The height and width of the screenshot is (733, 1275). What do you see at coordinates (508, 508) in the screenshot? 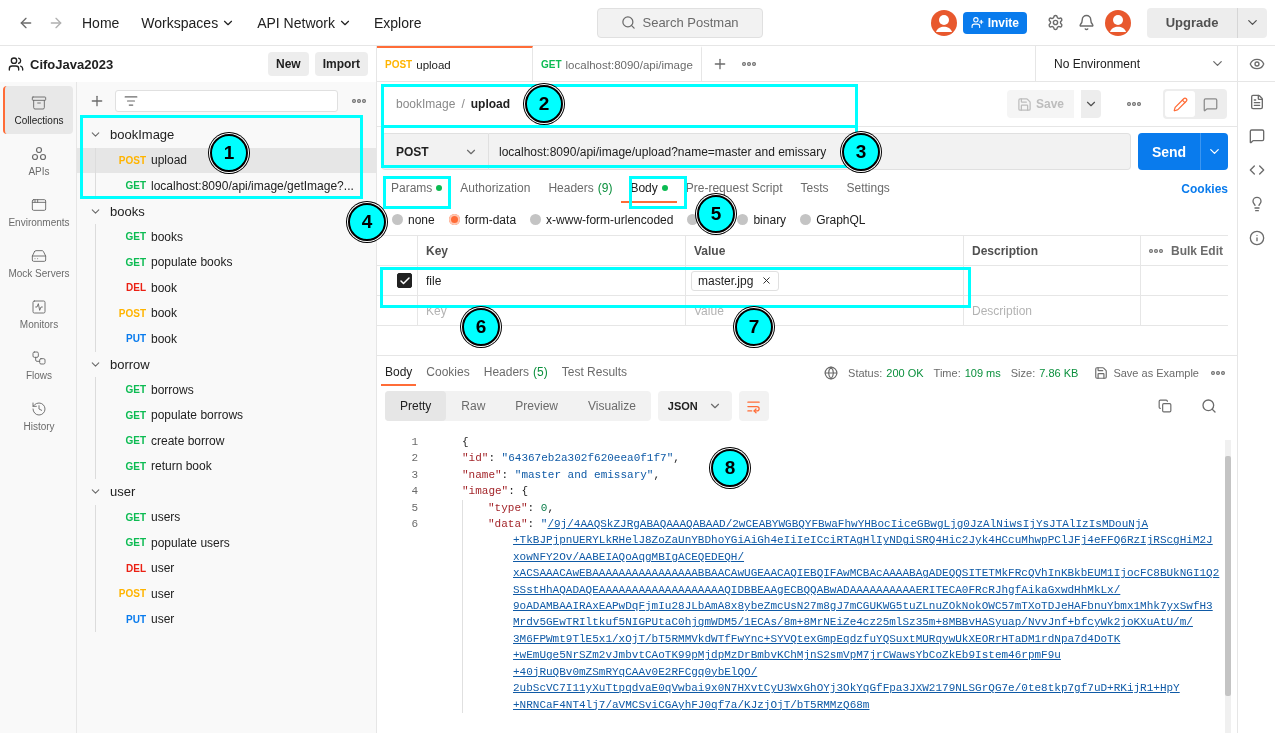
I see `json-key: "type"` at bounding box center [508, 508].